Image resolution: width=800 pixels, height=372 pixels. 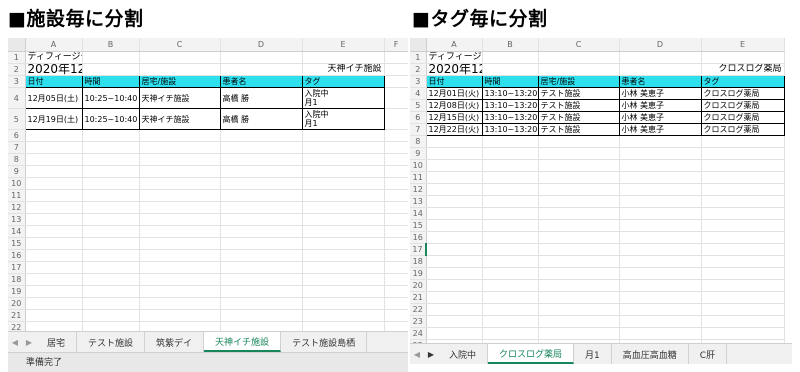 I want to click on row-header: 13, so click(x=418, y=201).